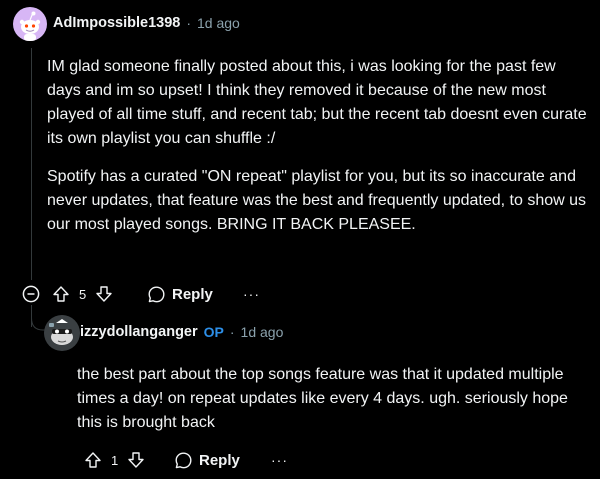 The height and width of the screenshot is (479, 600). What do you see at coordinates (116, 23) in the screenshot?
I see `comment-author: AdImpossible1398` at bounding box center [116, 23].